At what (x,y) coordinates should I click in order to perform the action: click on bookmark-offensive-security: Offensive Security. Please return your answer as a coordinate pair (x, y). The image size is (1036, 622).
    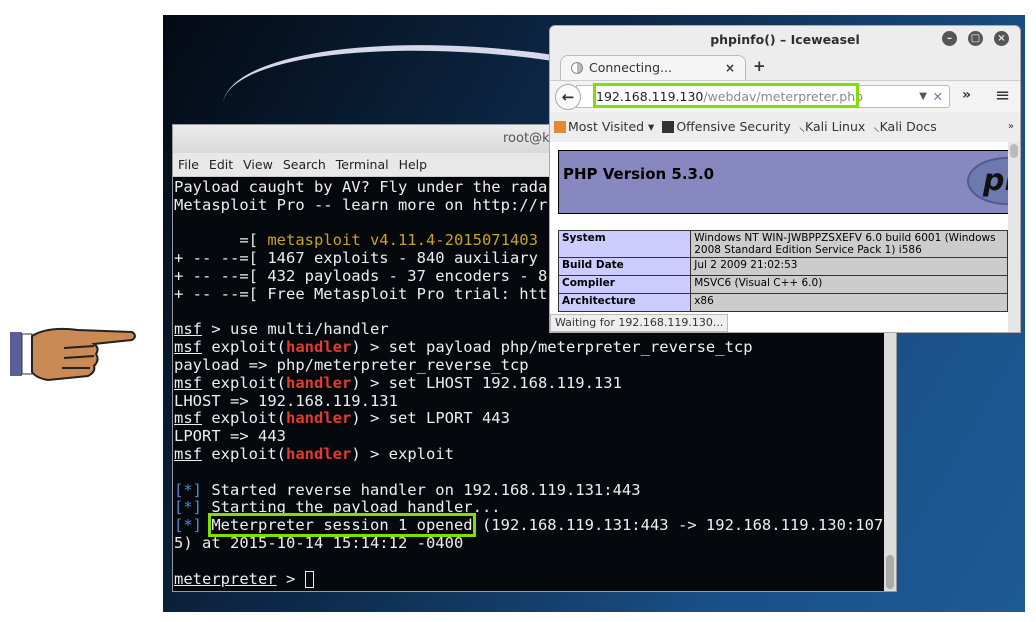
    Looking at the image, I should click on (726, 127).